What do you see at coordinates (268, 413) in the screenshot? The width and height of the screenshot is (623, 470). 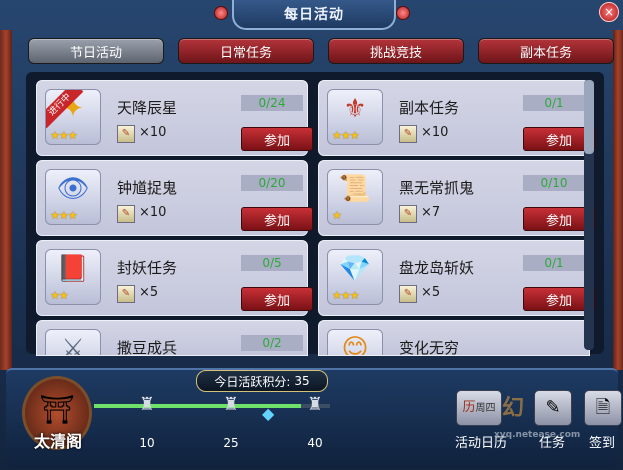 I see `current-score-marker-icon: ◆` at bounding box center [268, 413].